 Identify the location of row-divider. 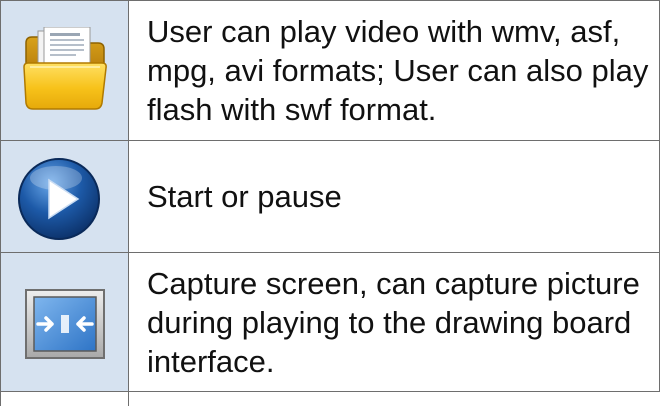
(330, 391).